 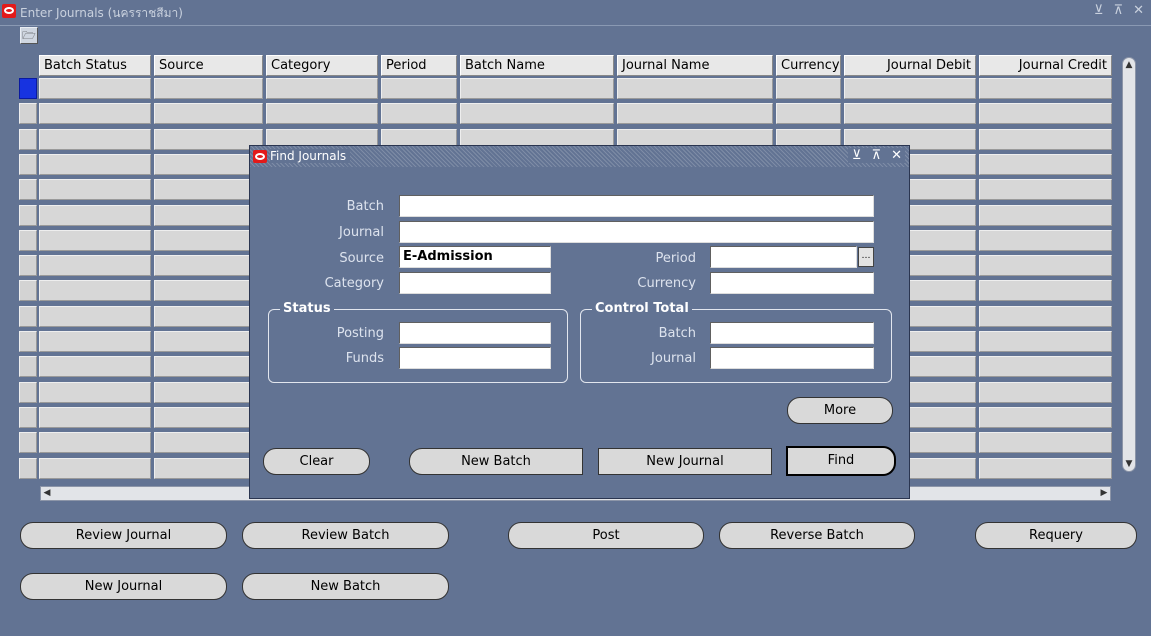 What do you see at coordinates (475, 333) in the screenshot?
I see `posting-field` at bounding box center [475, 333].